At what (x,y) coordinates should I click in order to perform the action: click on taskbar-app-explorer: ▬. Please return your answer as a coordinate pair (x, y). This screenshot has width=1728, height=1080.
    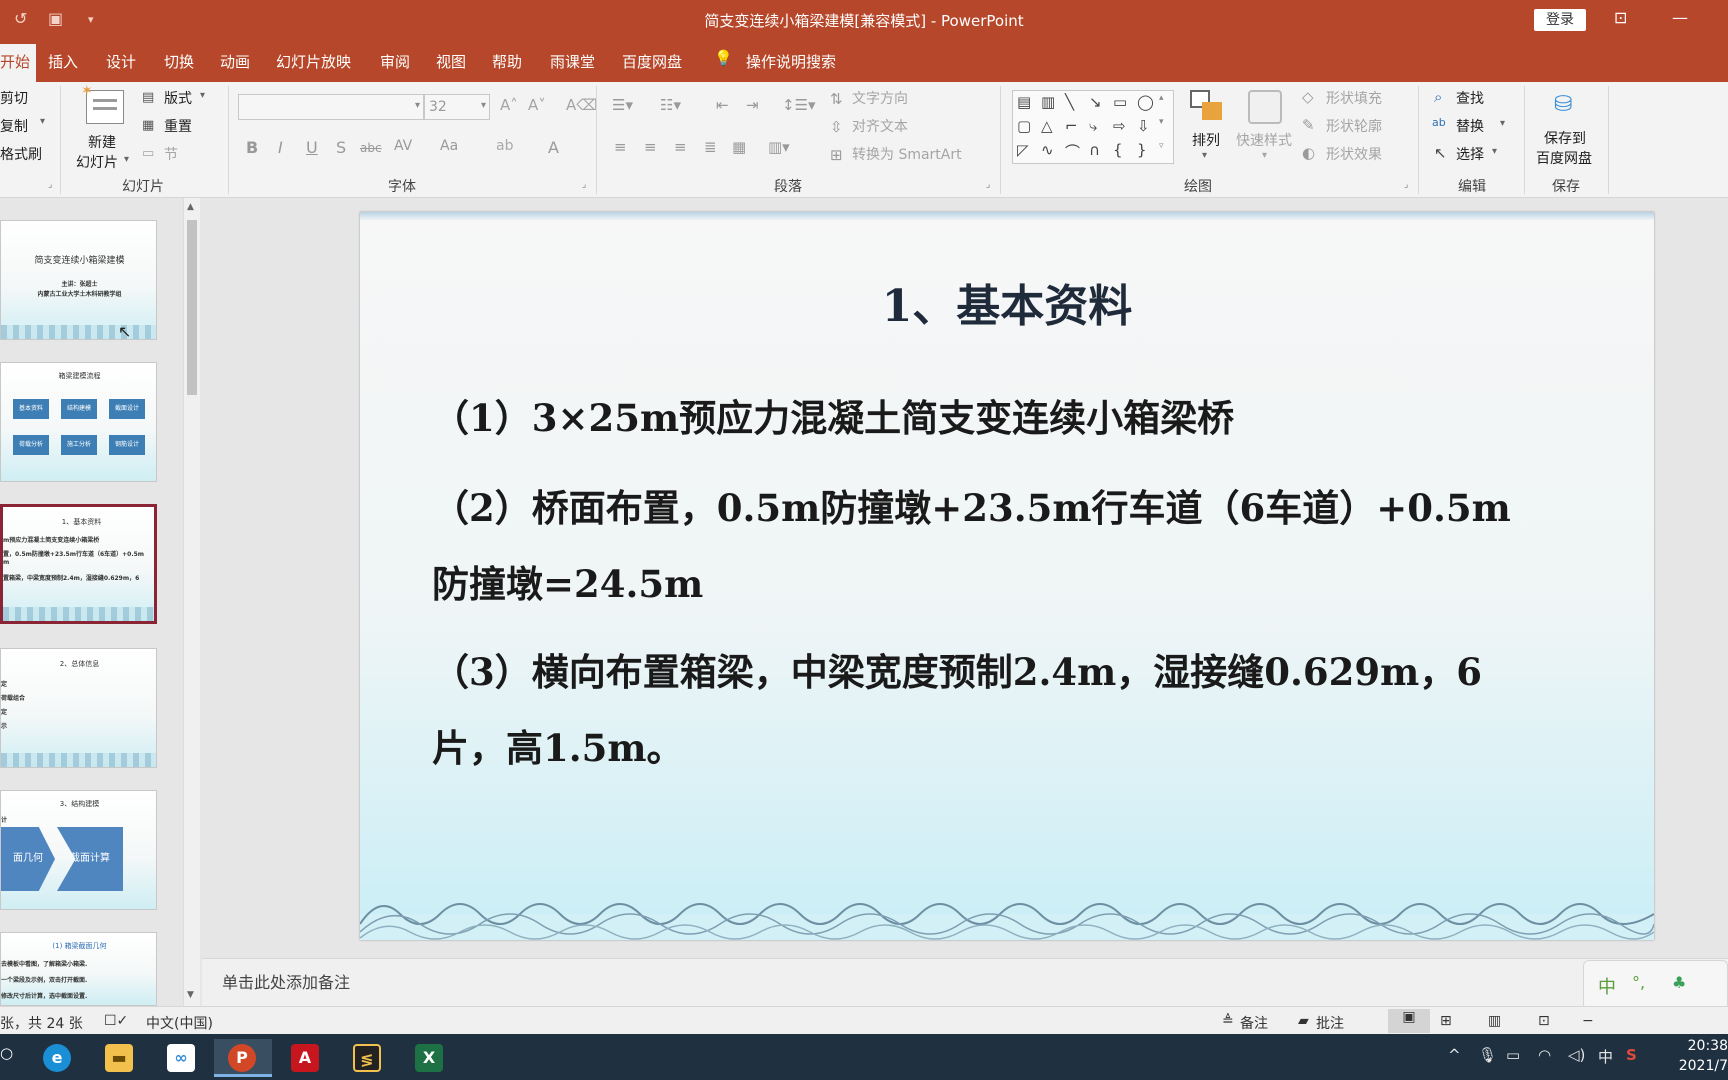
    Looking at the image, I should click on (119, 1058).